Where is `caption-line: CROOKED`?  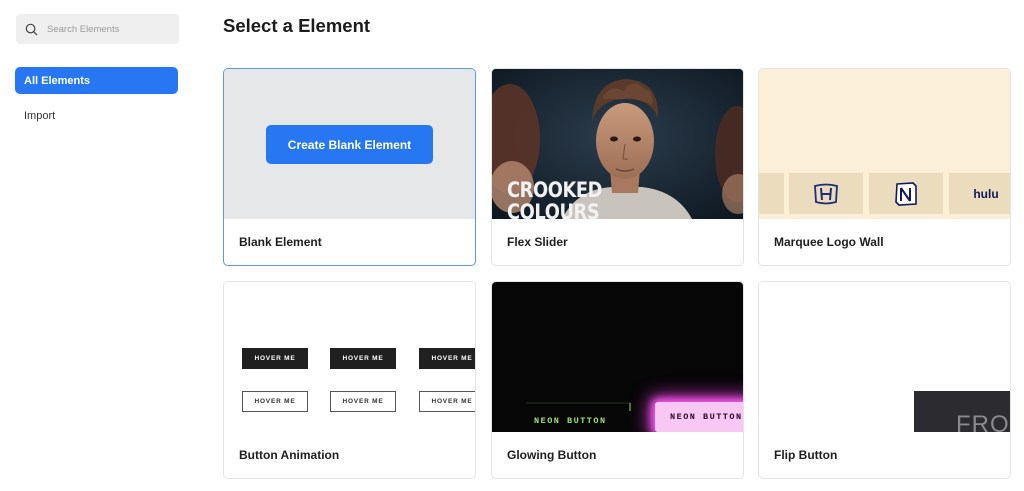 caption-line: CROOKED is located at coordinates (555, 190).